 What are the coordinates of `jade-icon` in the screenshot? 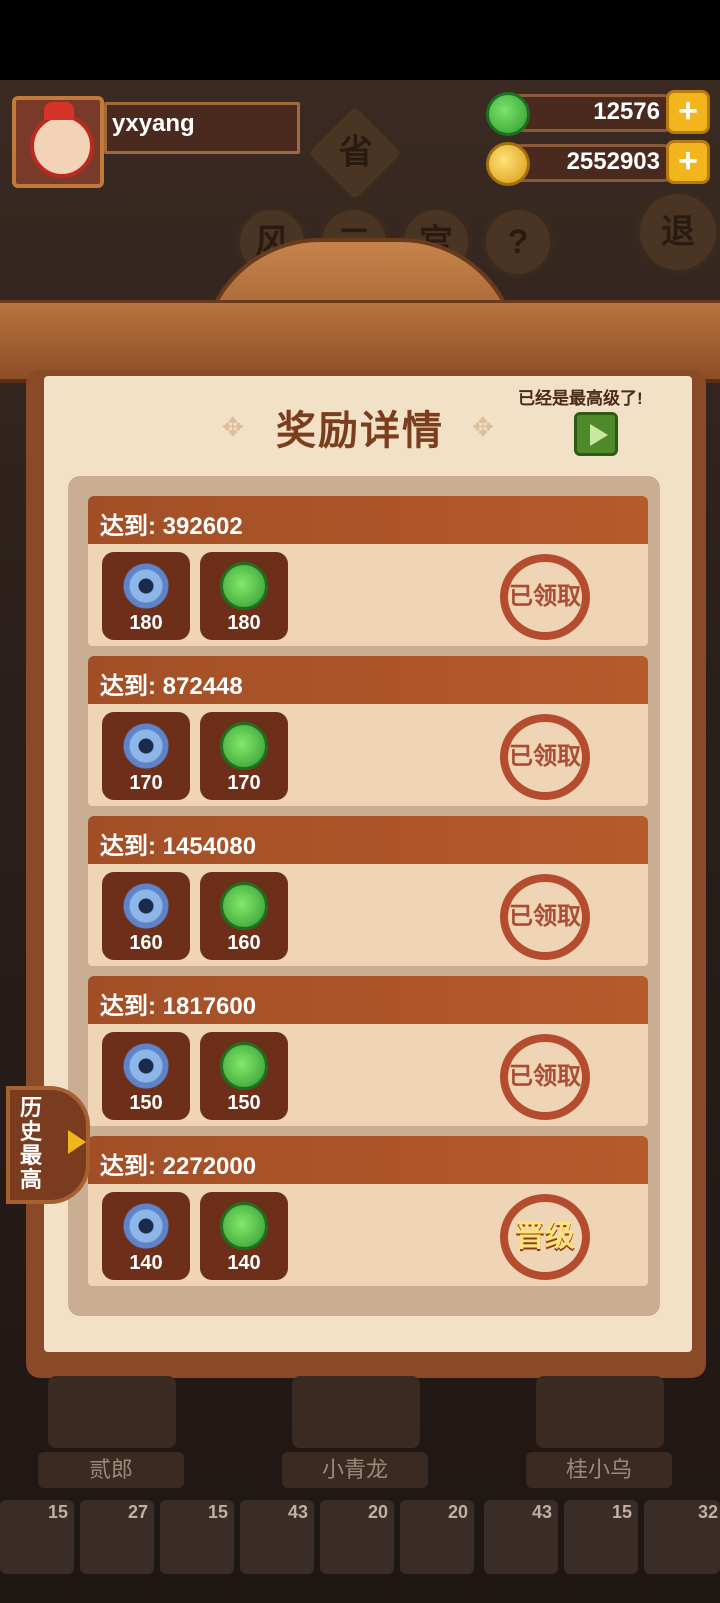 It's located at (508, 114).